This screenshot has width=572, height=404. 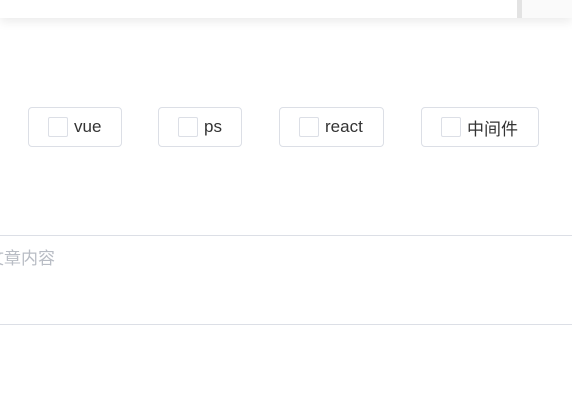 I want to click on title-input, so click(x=258, y=9).